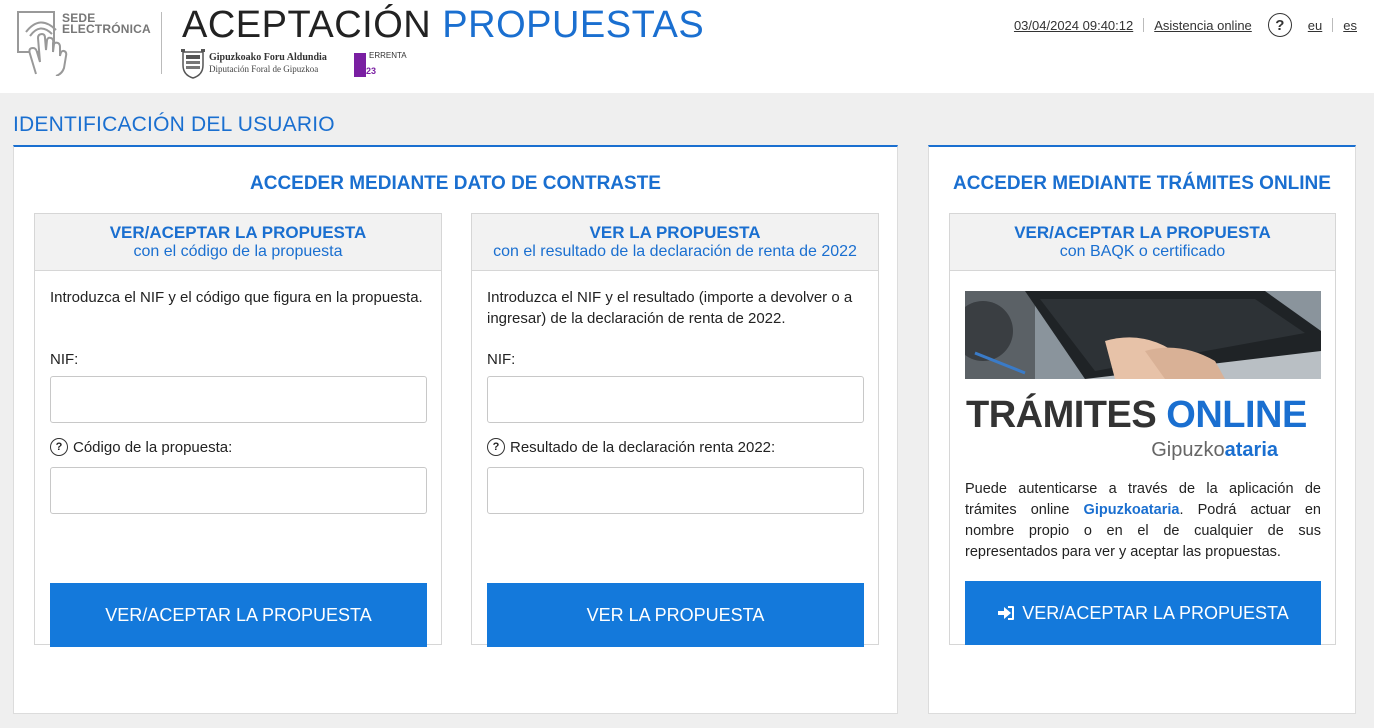 This screenshot has width=1374, height=728. What do you see at coordinates (455, 183) in the screenshot?
I see `panel-heading: ACCEDER MEDIANTE DATO DE CONTRASTE` at bounding box center [455, 183].